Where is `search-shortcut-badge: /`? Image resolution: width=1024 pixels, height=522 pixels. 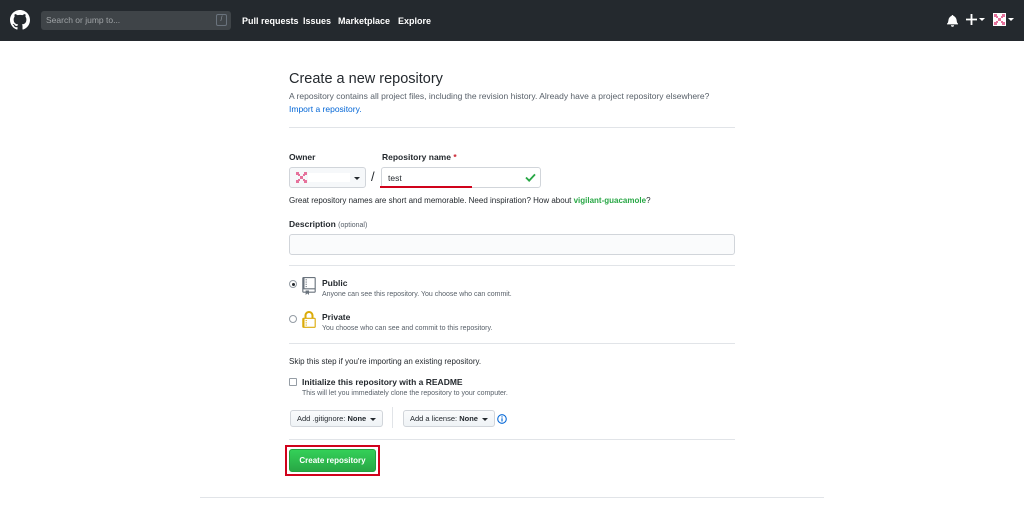 search-shortcut-badge: / is located at coordinates (221, 20).